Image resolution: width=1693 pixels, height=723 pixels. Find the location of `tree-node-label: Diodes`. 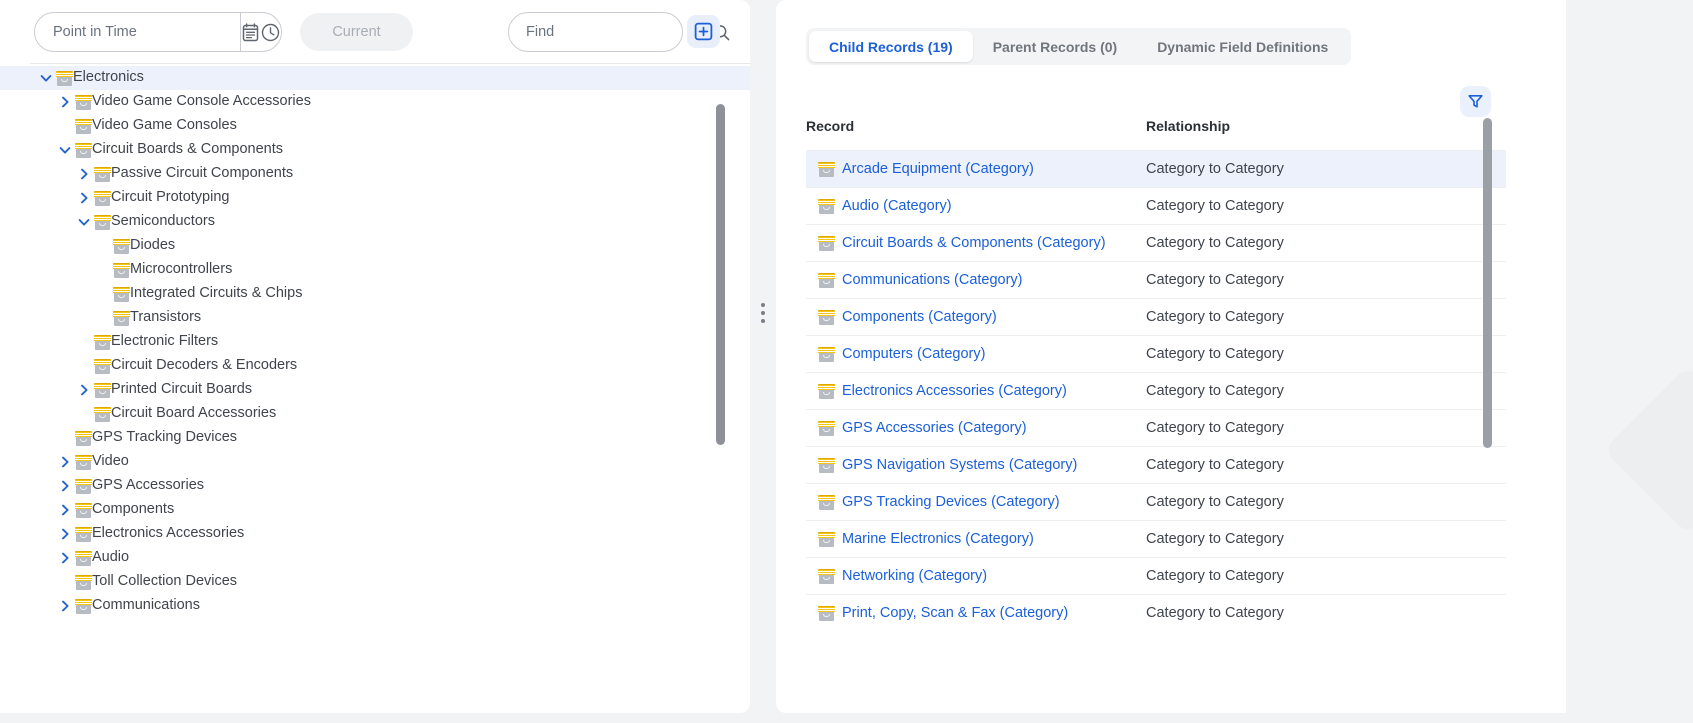

tree-node-label: Diodes is located at coordinates (153, 245).